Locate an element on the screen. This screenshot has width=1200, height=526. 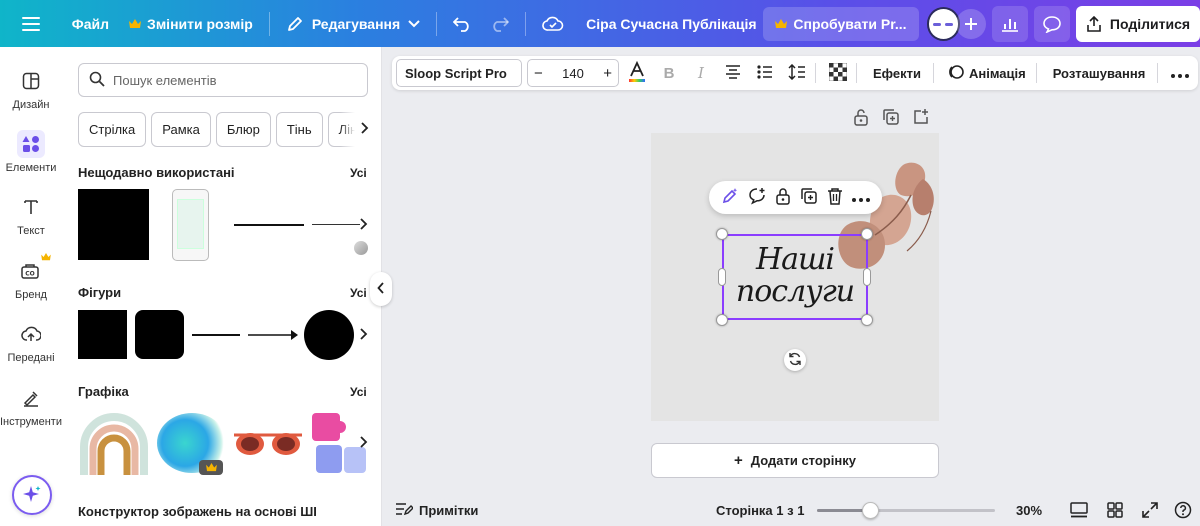
notes-label: Примітки is located at coordinates (449, 510).